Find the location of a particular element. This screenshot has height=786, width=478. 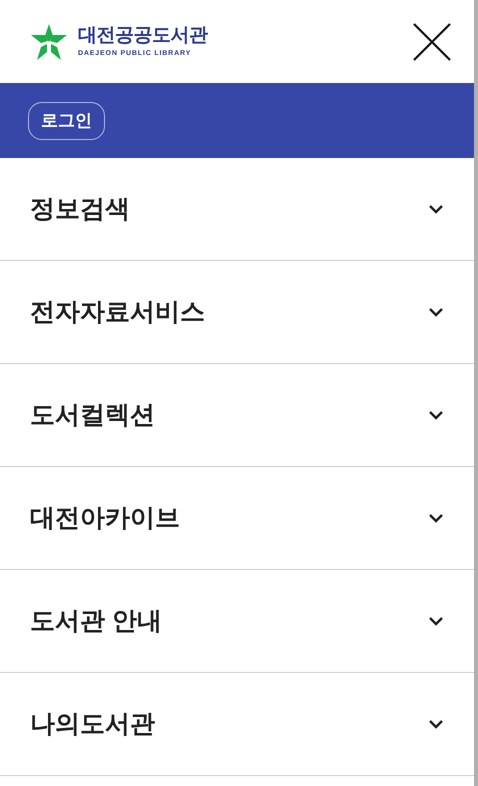

close-icon is located at coordinates (432, 42).